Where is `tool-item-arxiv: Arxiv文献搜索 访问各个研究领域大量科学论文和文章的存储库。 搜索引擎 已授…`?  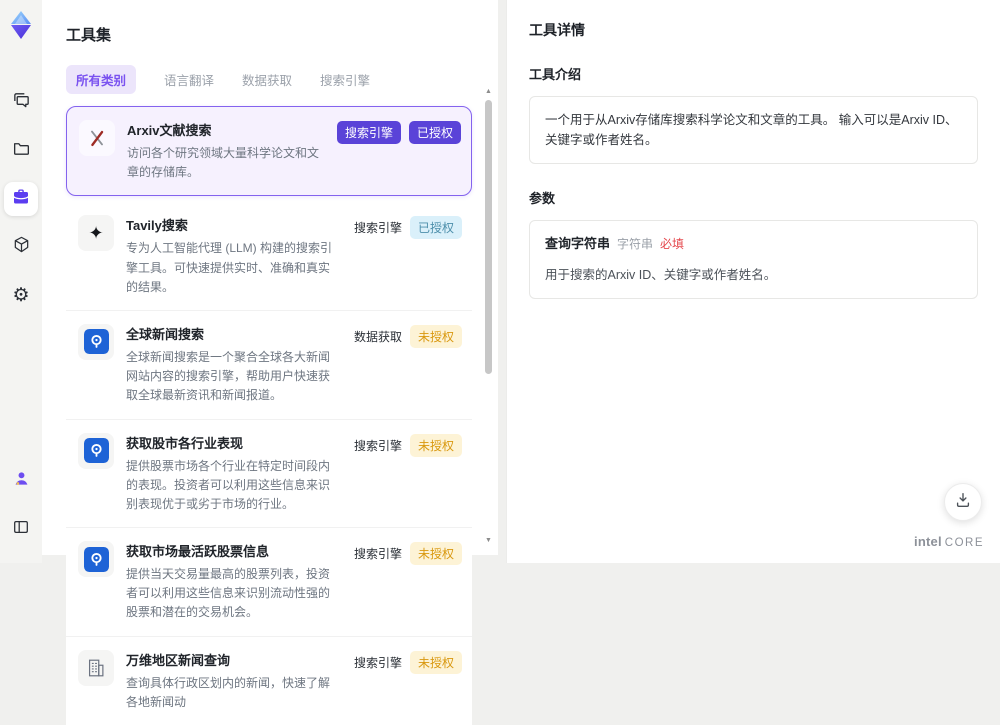
tool-item-arxiv: Arxiv文献搜索 访问各个研究领域大量科学论文和文章的存储库。 搜索引擎 已授… is located at coordinates (269, 151).